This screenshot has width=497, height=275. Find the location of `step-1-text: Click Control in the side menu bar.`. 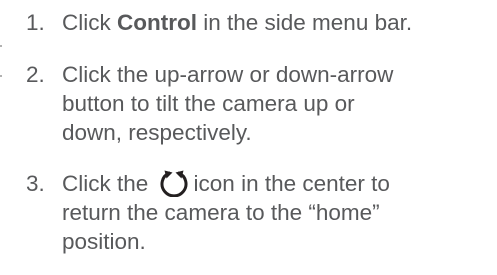

step-1-text: Click Control in the side menu bar. is located at coordinates (274, 22).